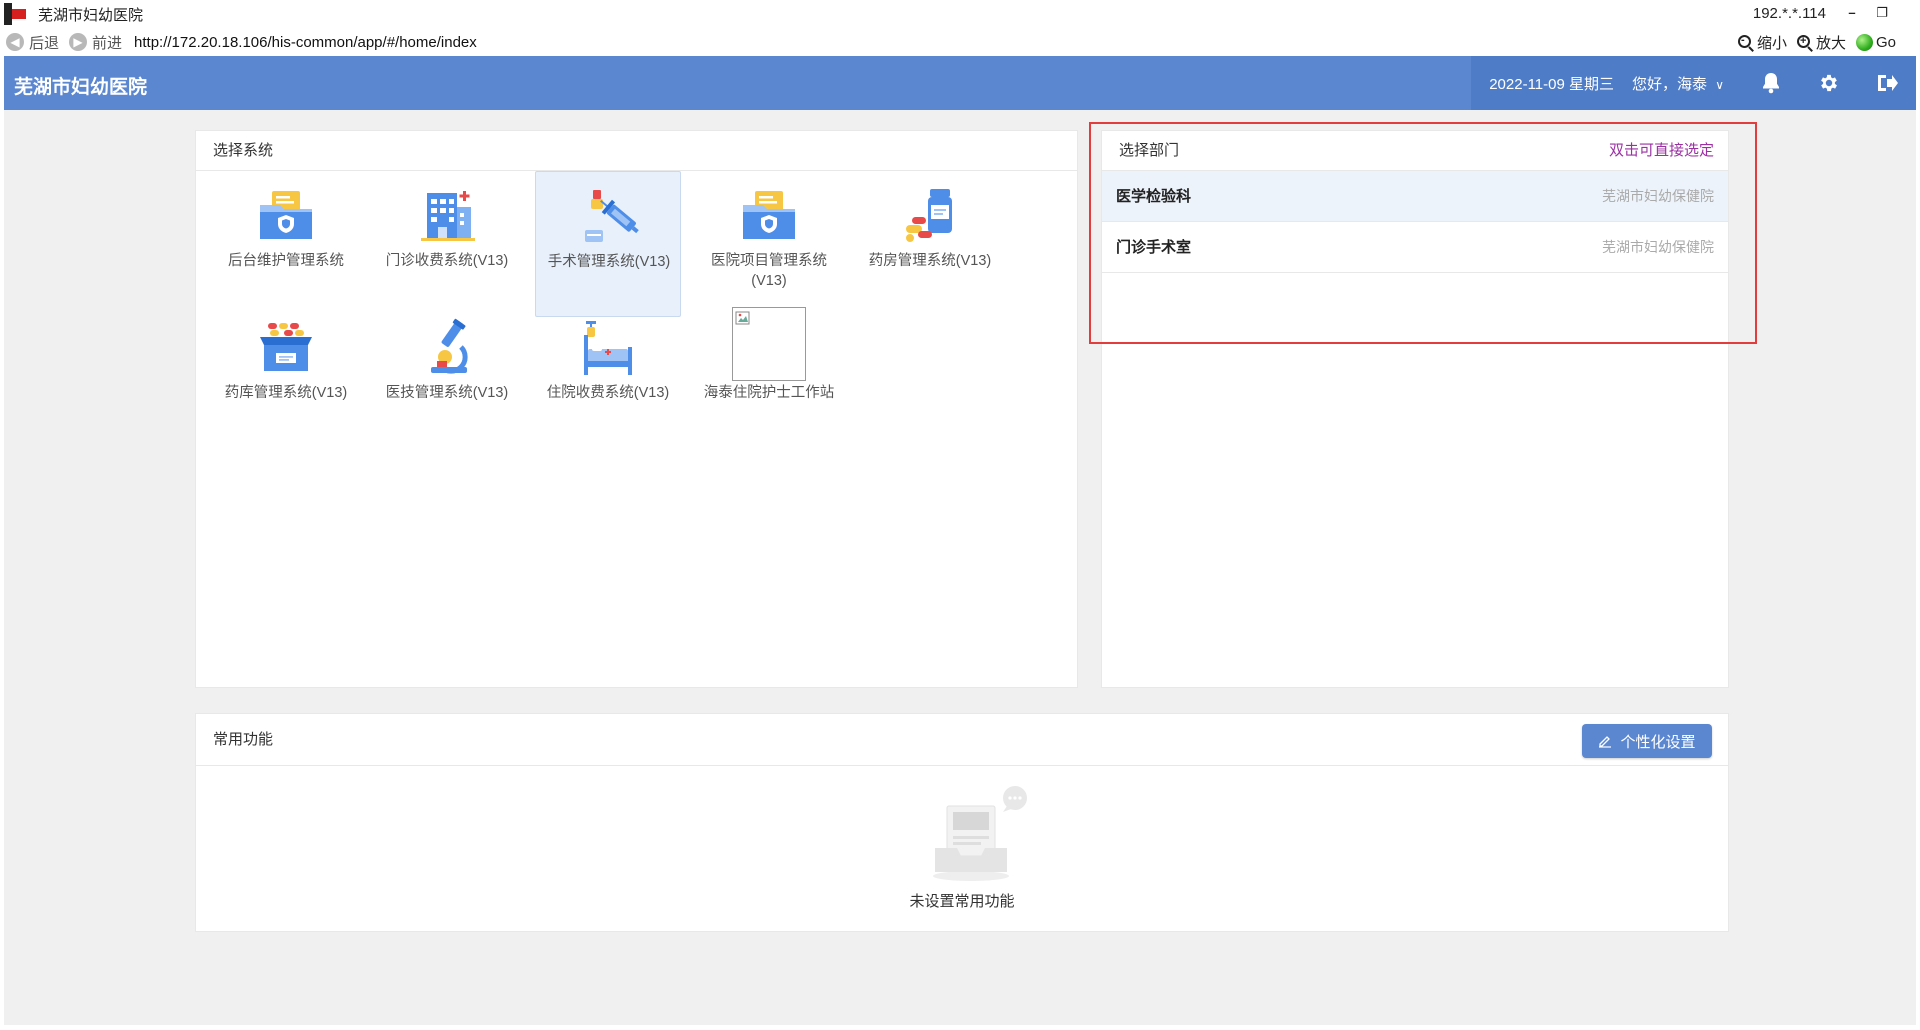 This screenshot has height=1030, width=1920. What do you see at coordinates (1154, 196) in the screenshot?
I see `department-name: 医学检验科` at bounding box center [1154, 196].